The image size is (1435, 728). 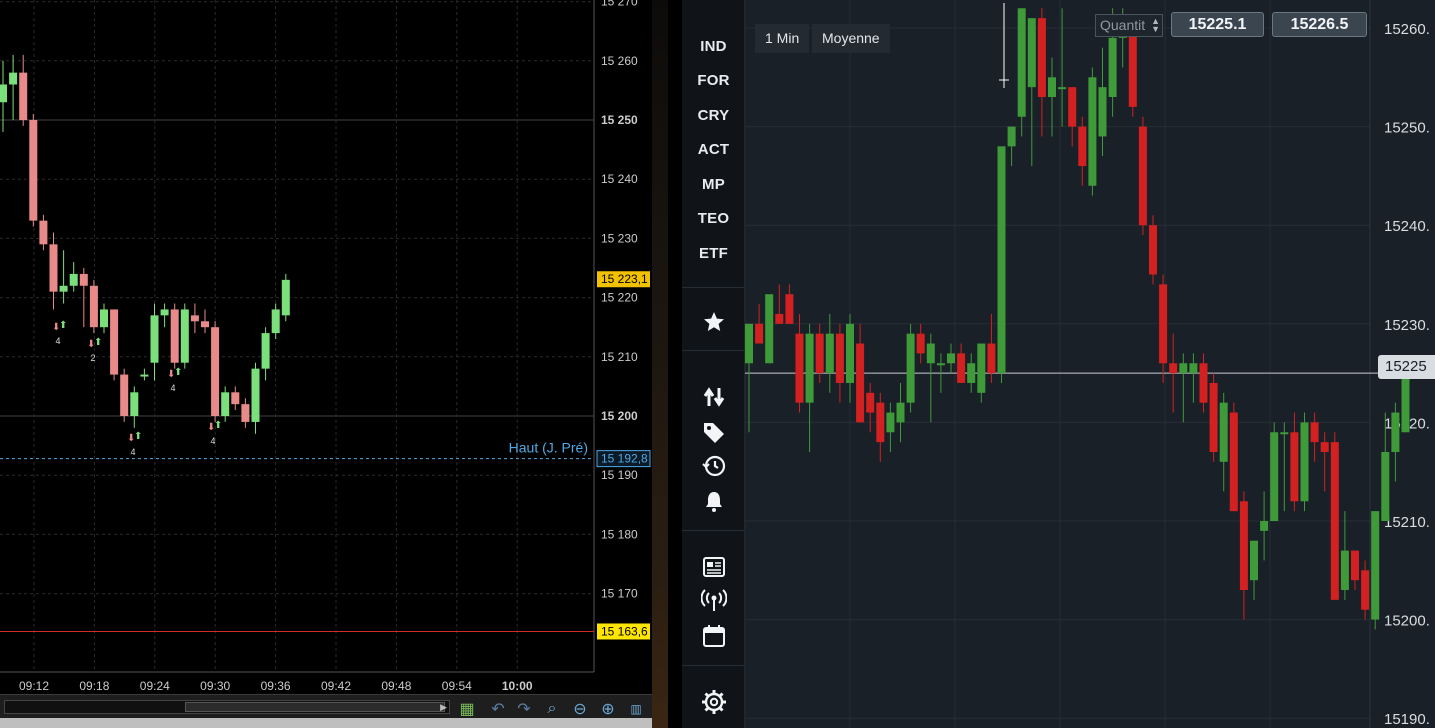 What do you see at coordinates (215, 686) in the screenshot?
I see `left-x-tick-label: 09:30` at bounding box center [215, 686].